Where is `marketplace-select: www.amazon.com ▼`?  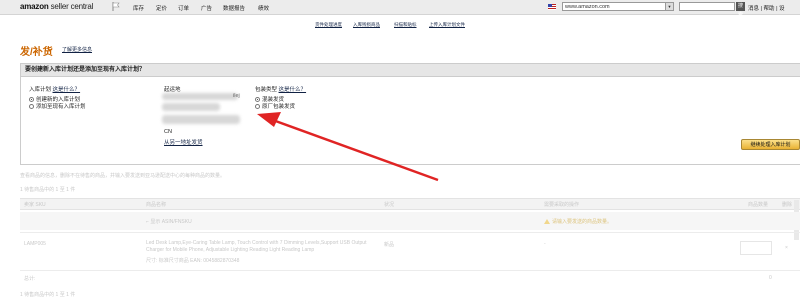
marketplace-select: www.amazon.com ▼ is located at coordinates (618, 6).